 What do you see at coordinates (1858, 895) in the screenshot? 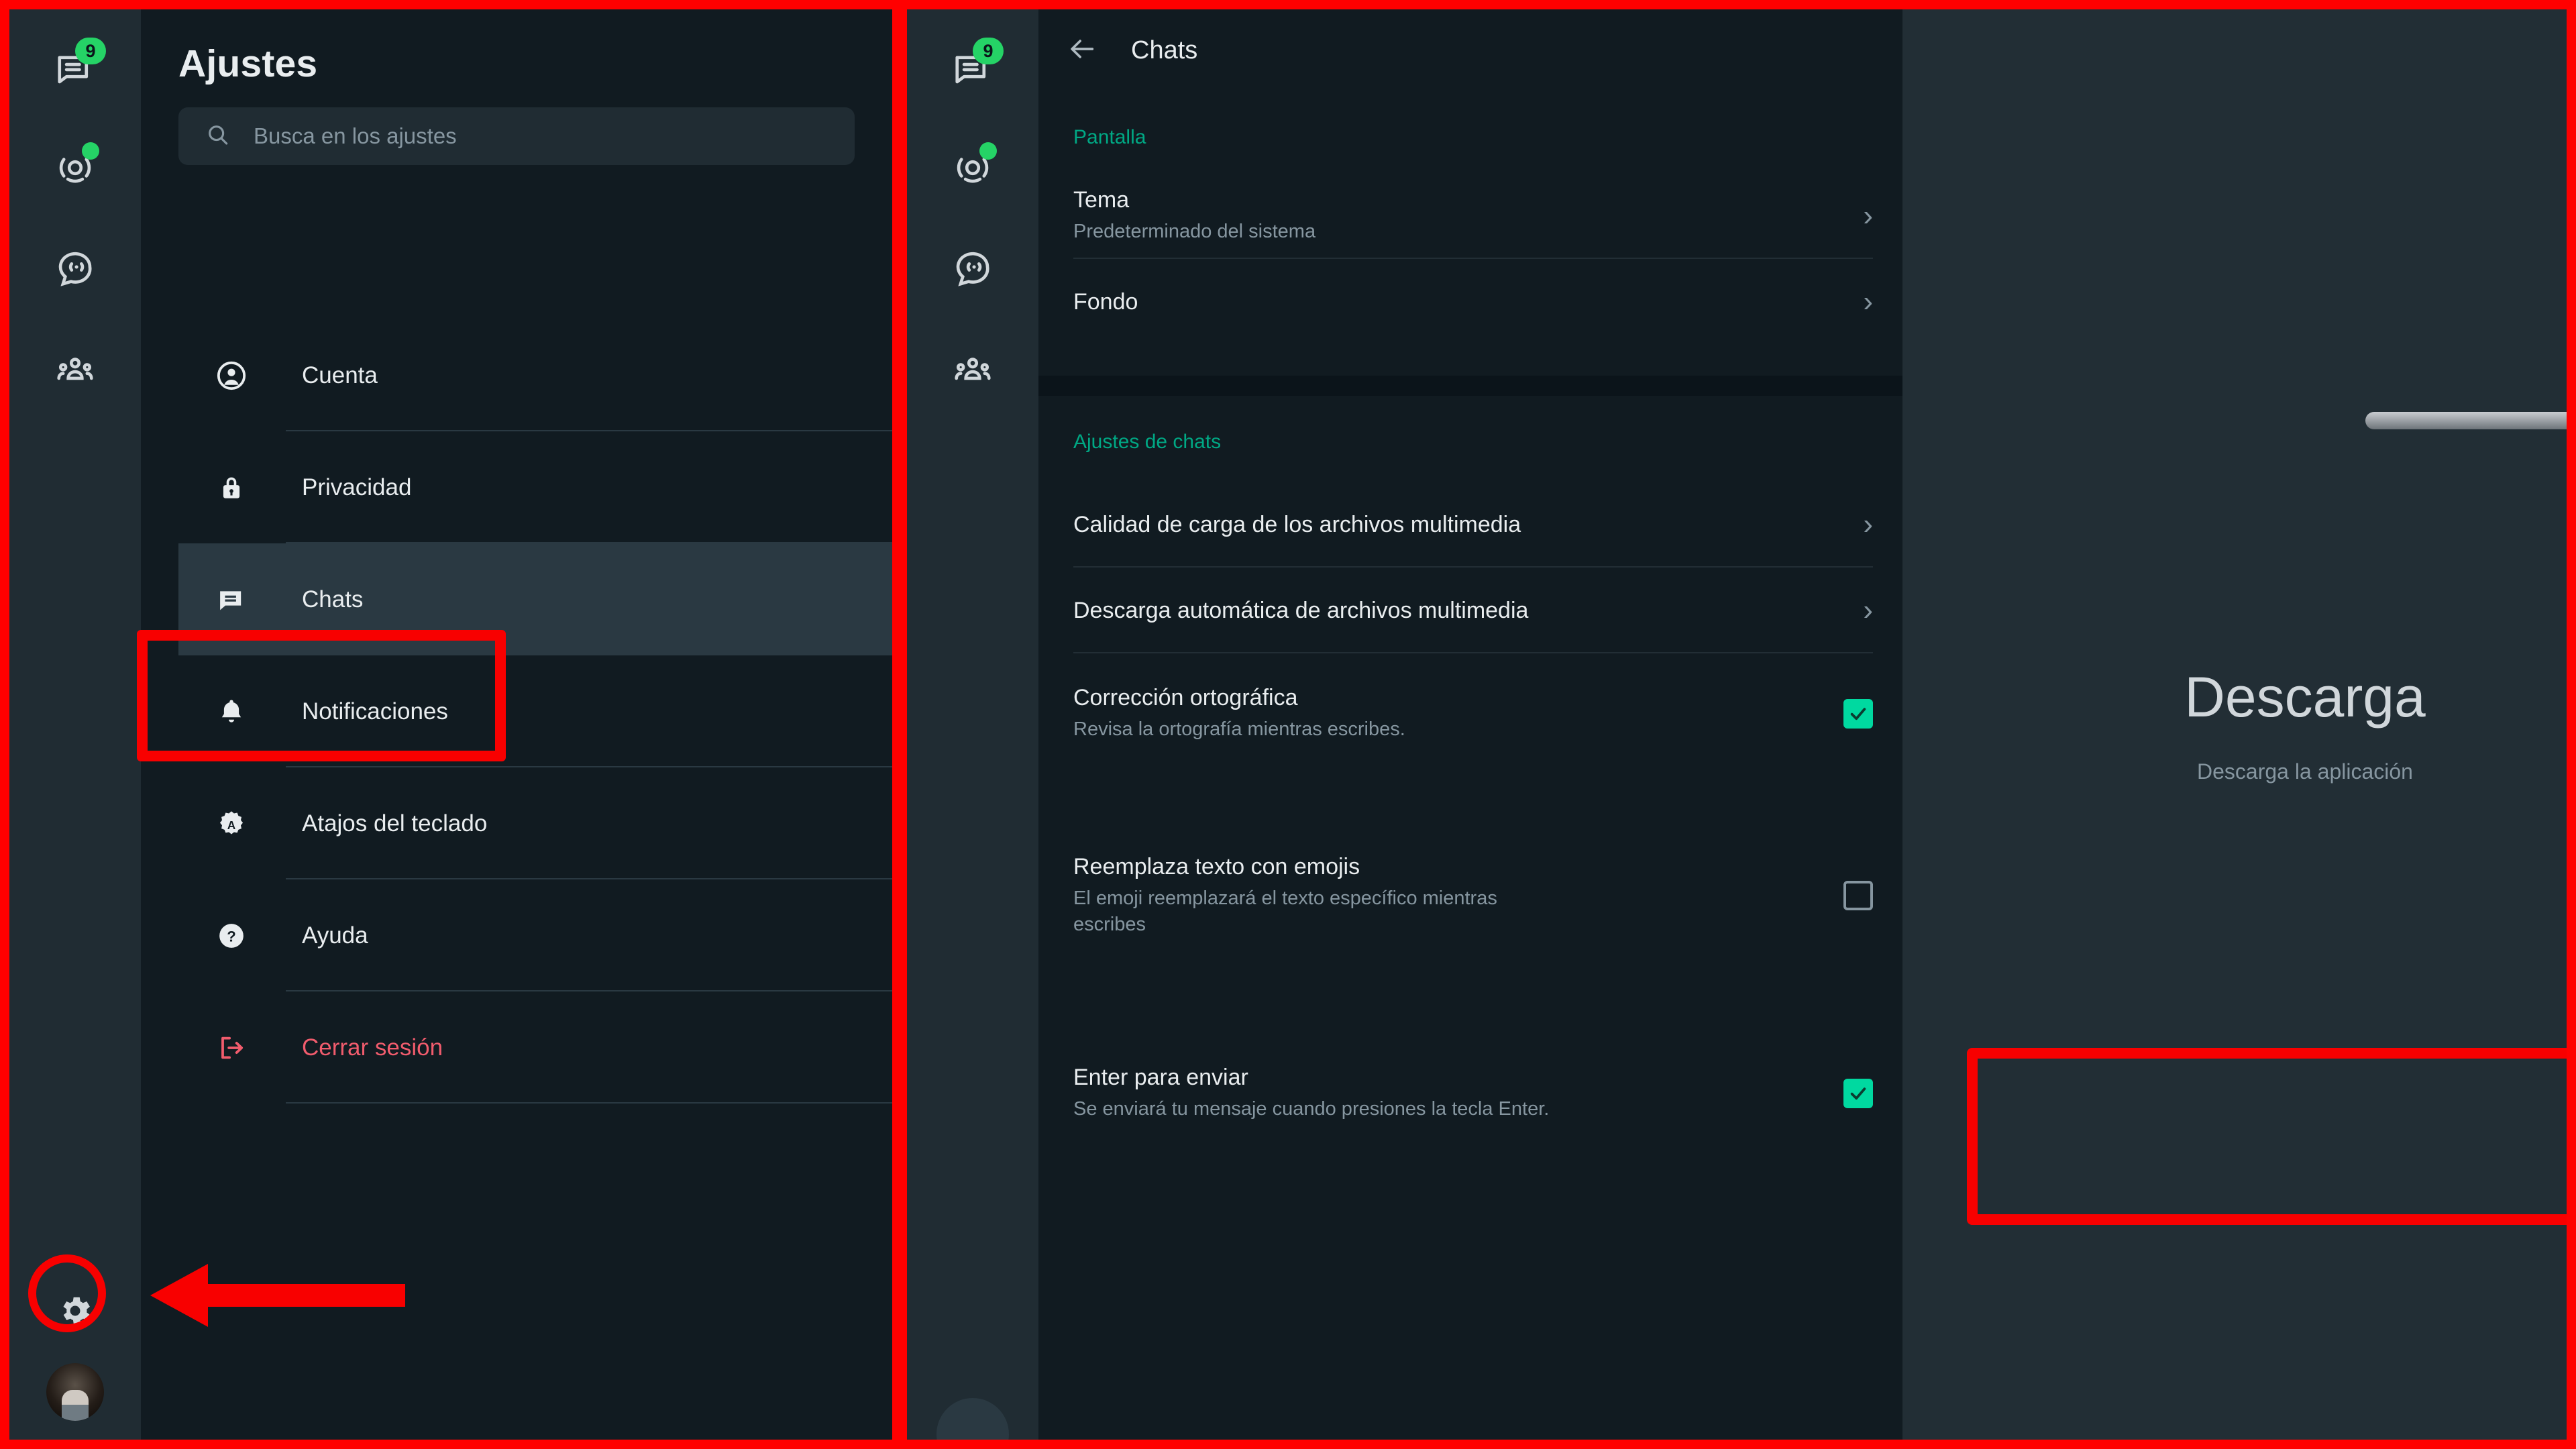
I see `checkbox-reemplaza-texto-con-emojis` at bounding box center [1858, 895].